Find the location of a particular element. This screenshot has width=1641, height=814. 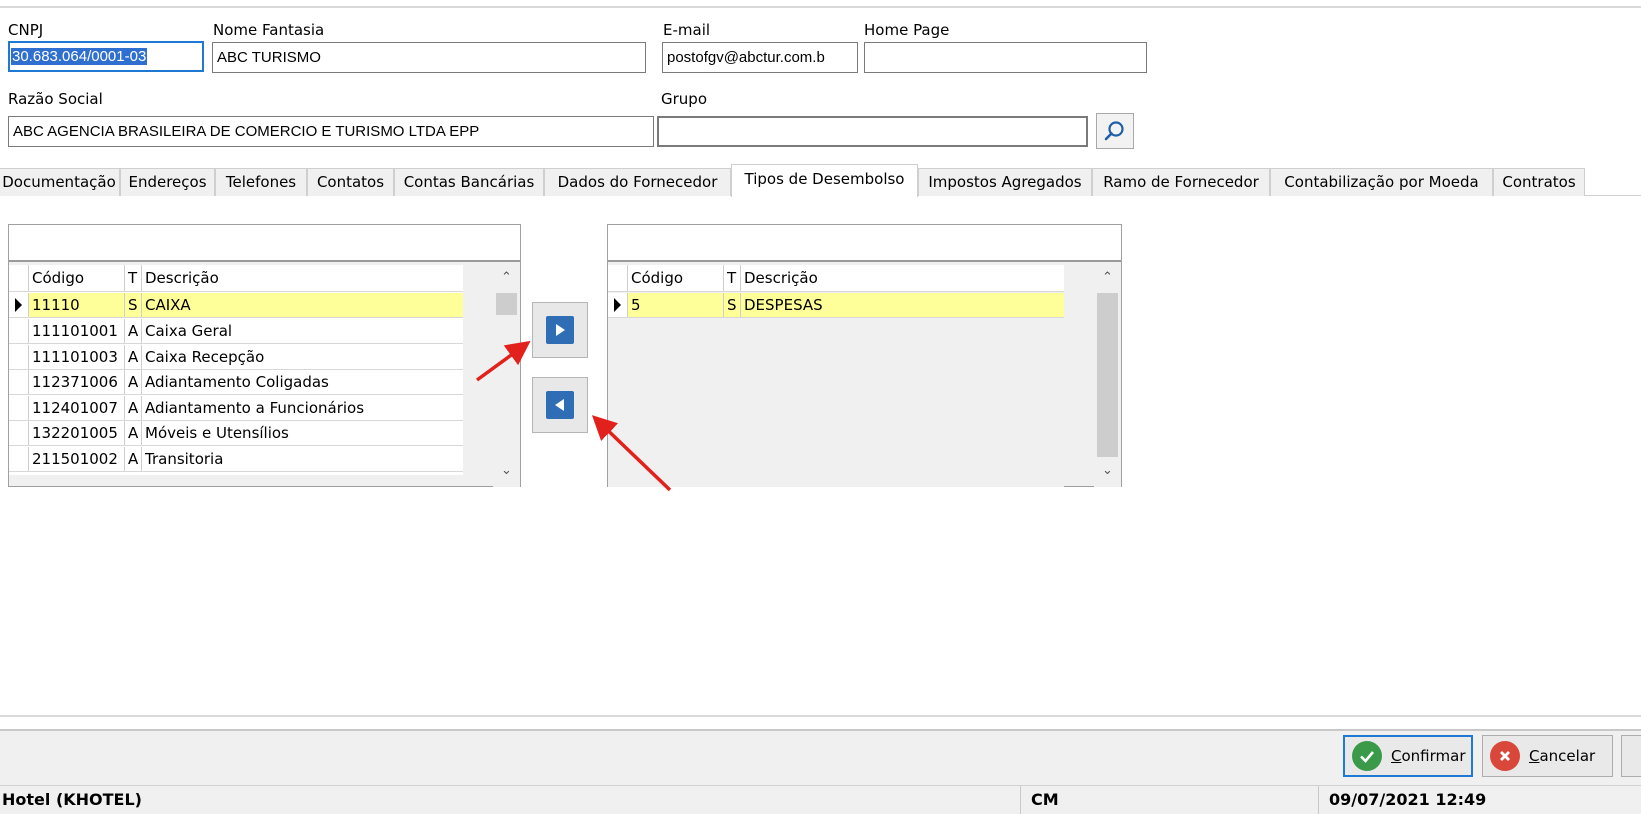

cancel-button: Cancelar is located at coordinates (1547, 756).